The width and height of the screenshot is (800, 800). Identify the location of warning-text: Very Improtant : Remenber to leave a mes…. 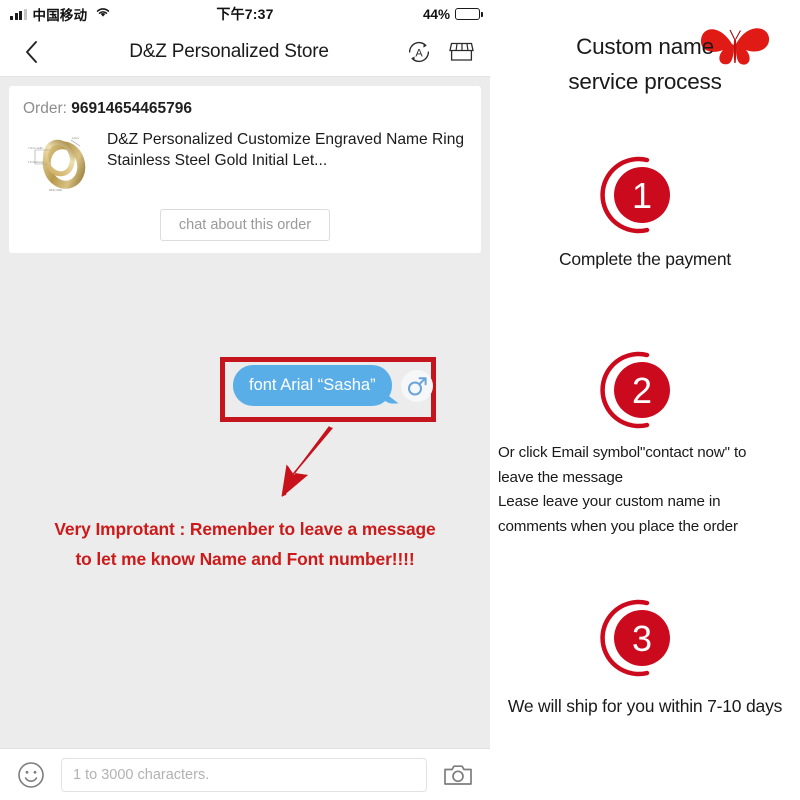
(245, 544).